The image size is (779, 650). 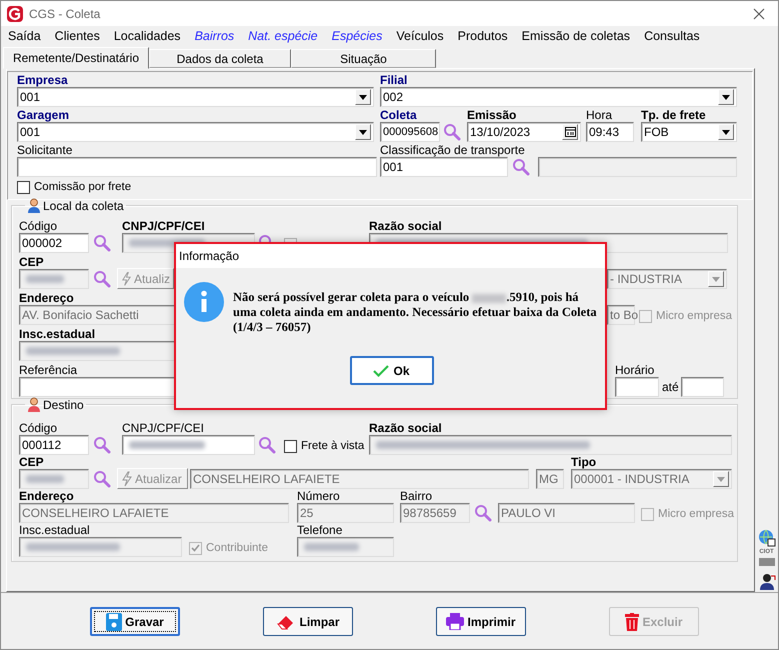 What do you see at coordinates (491, 115) in the screenshot?
I see `field-label: Emissão` at bounding box center [491, 115].